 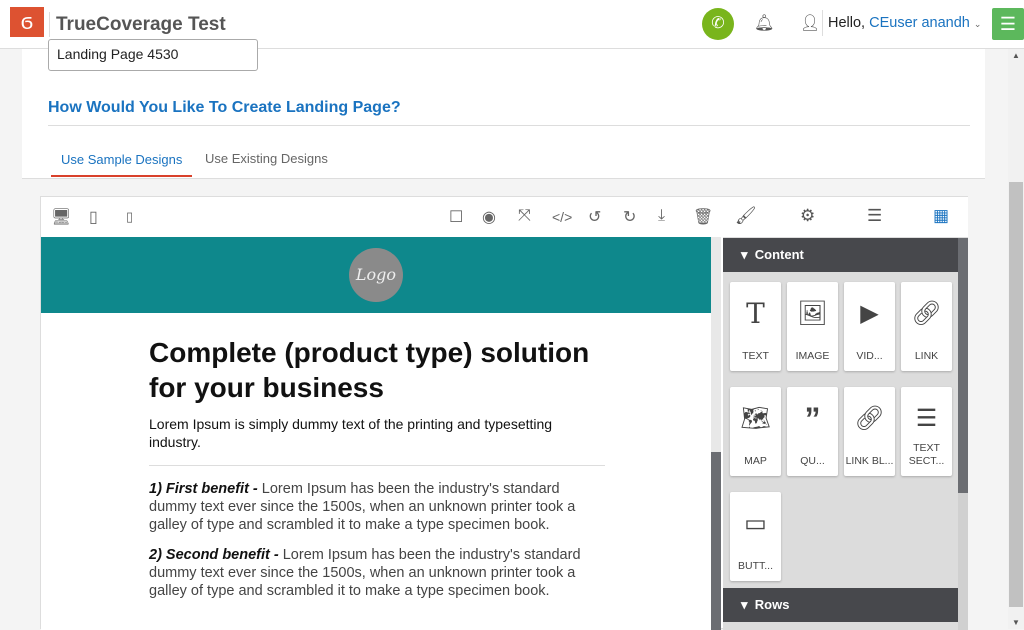 I want to click on user-name: CEuser anandh, so click(x=919, y=23).